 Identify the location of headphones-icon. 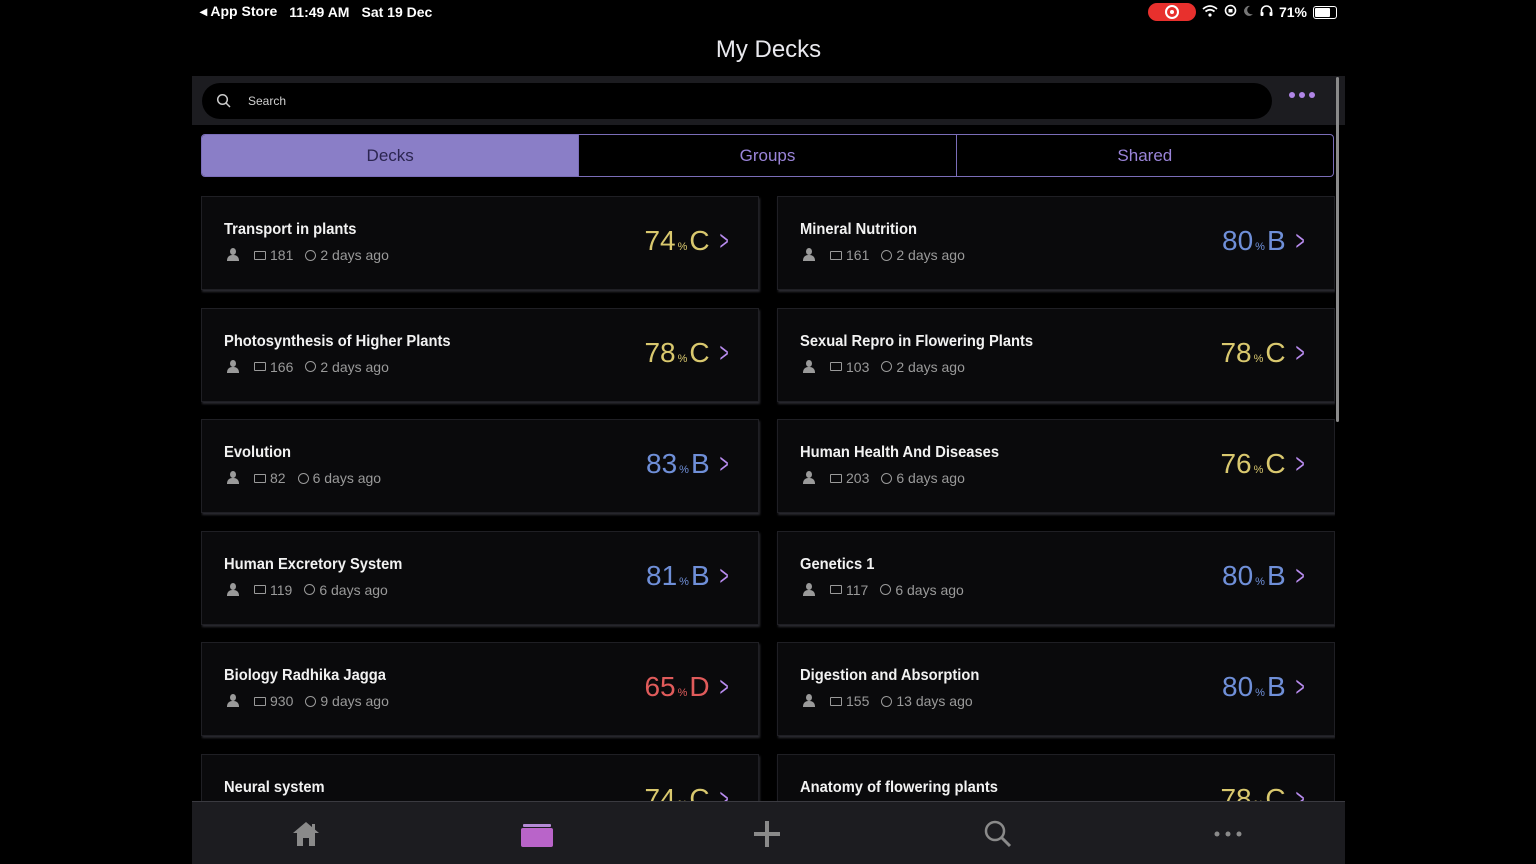
(1266, 12).